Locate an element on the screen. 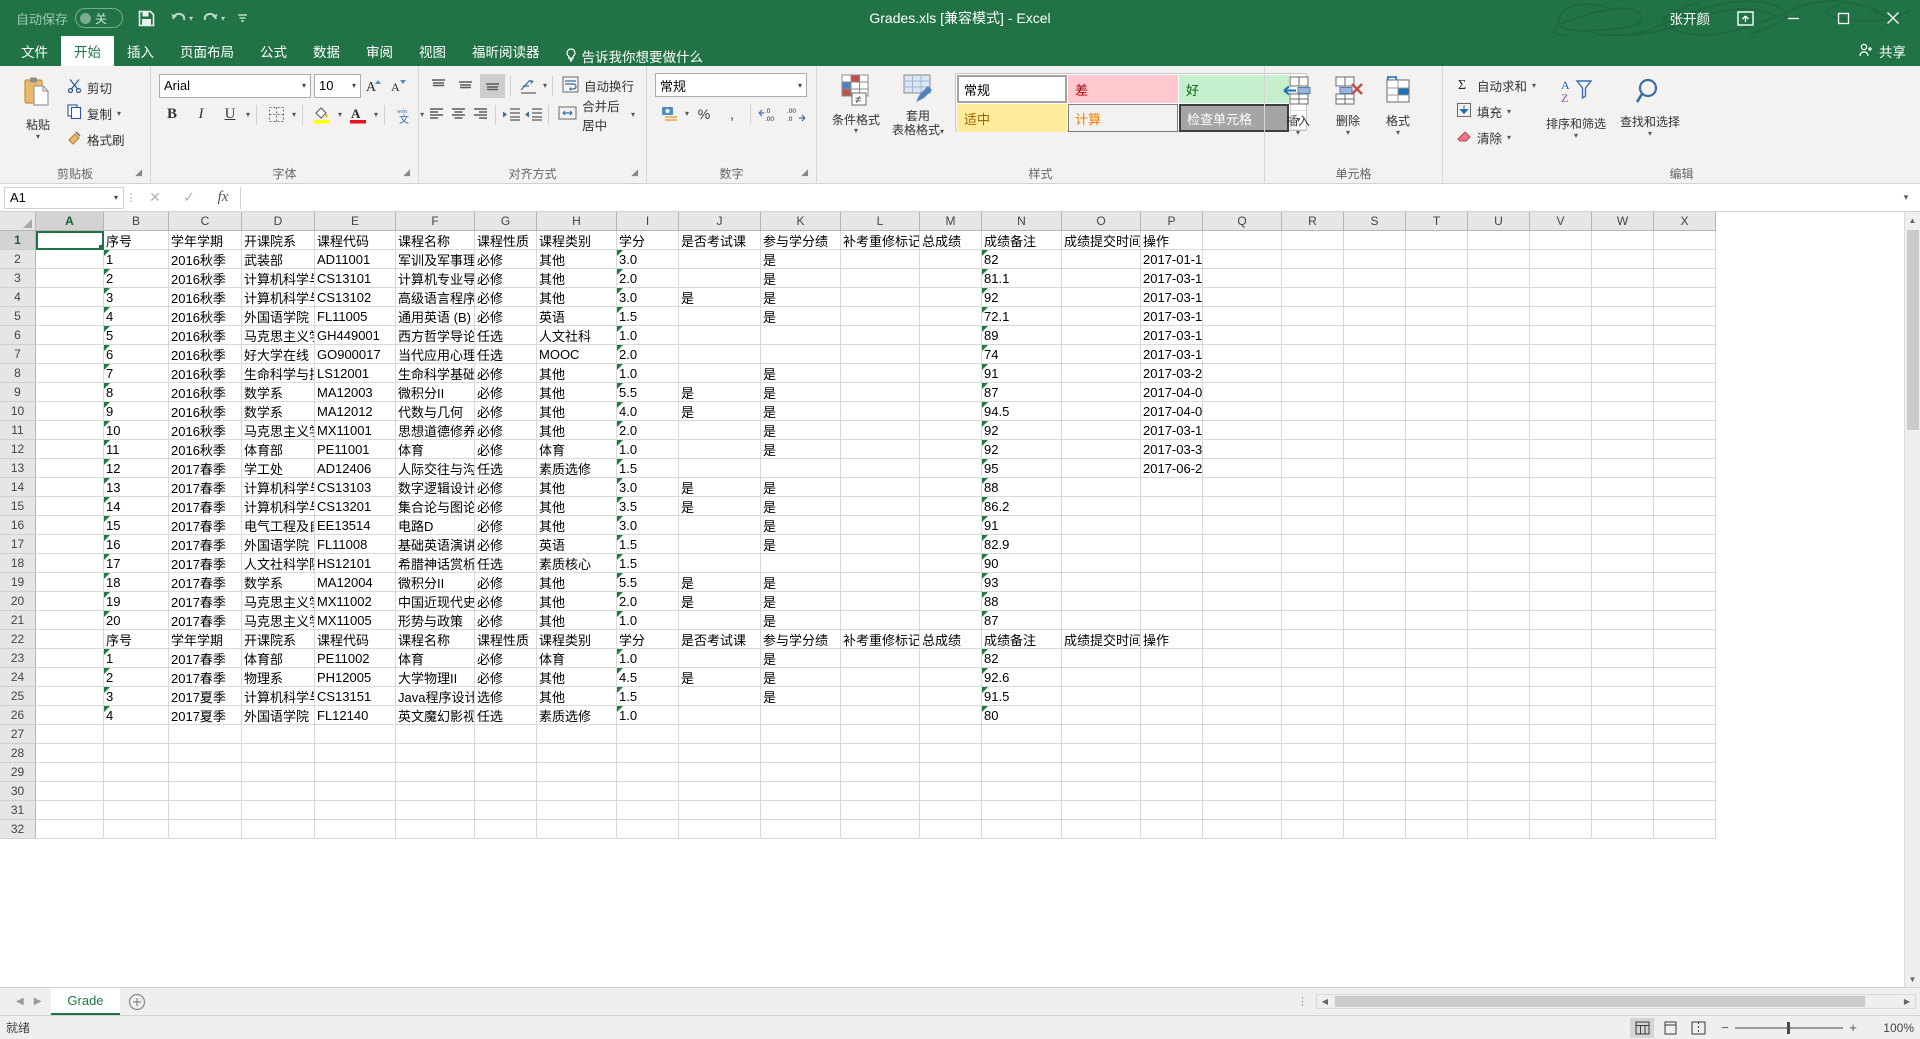 This screenshot has height=1039, width=1920. cell-J31 is located at coordinates (720, 810).